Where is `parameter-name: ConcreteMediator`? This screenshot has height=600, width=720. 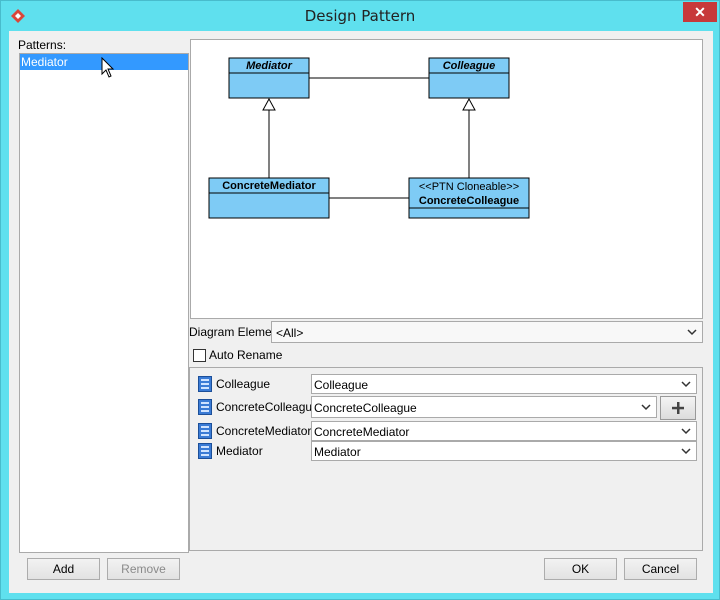
parameter-name: ConcreteMediator is located at coordinates (264, 431).